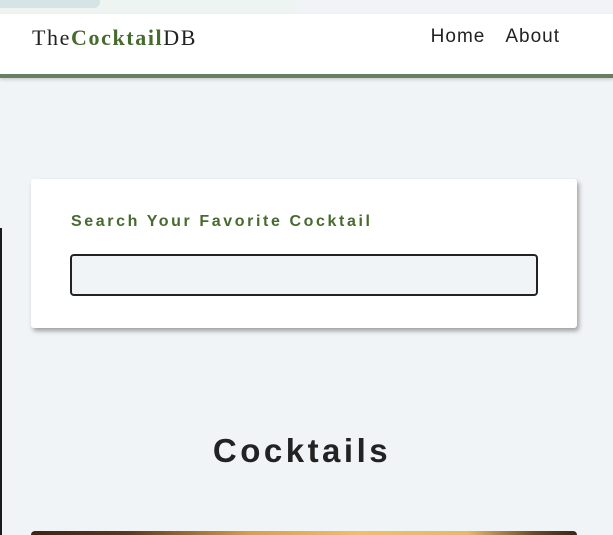 This screenshot has width=613, height=535. Describe the element at coordinates (495, 37) in the screenshot. I see `nav-links: Home About` at that location.